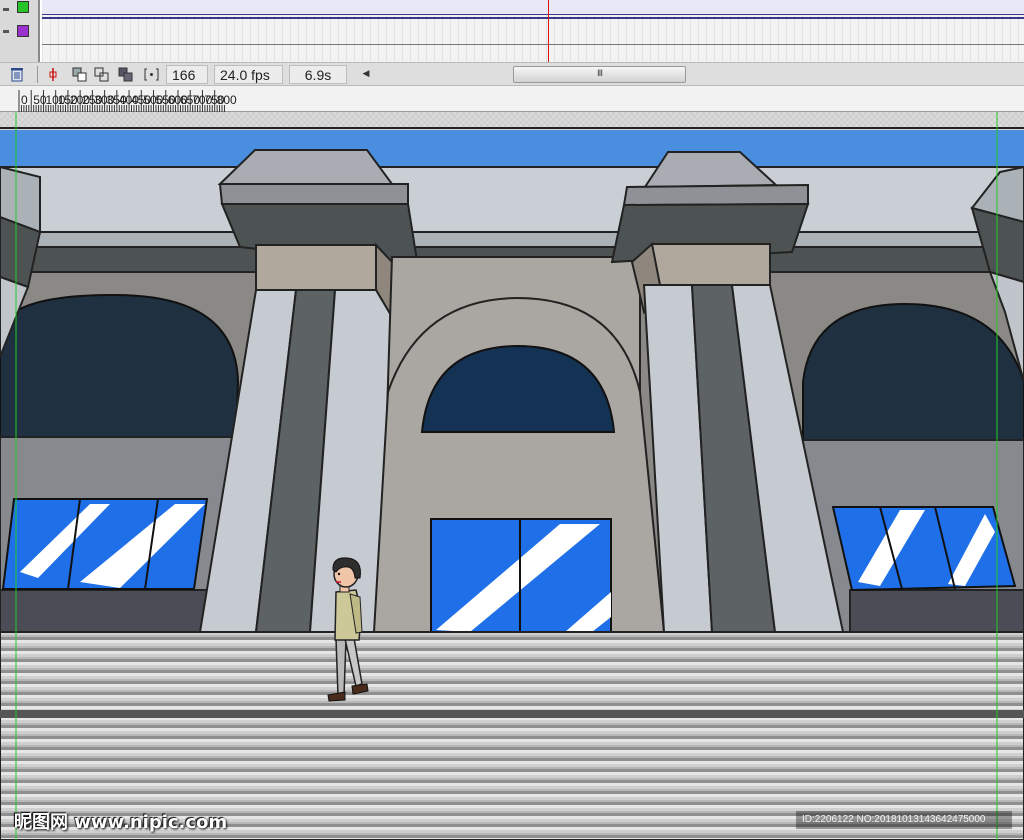 The width and height of the screenshot is (1024, 840). Describe the element at coordinates (533, 7) in the screenshot. I see `layer-frames-row` at that location.